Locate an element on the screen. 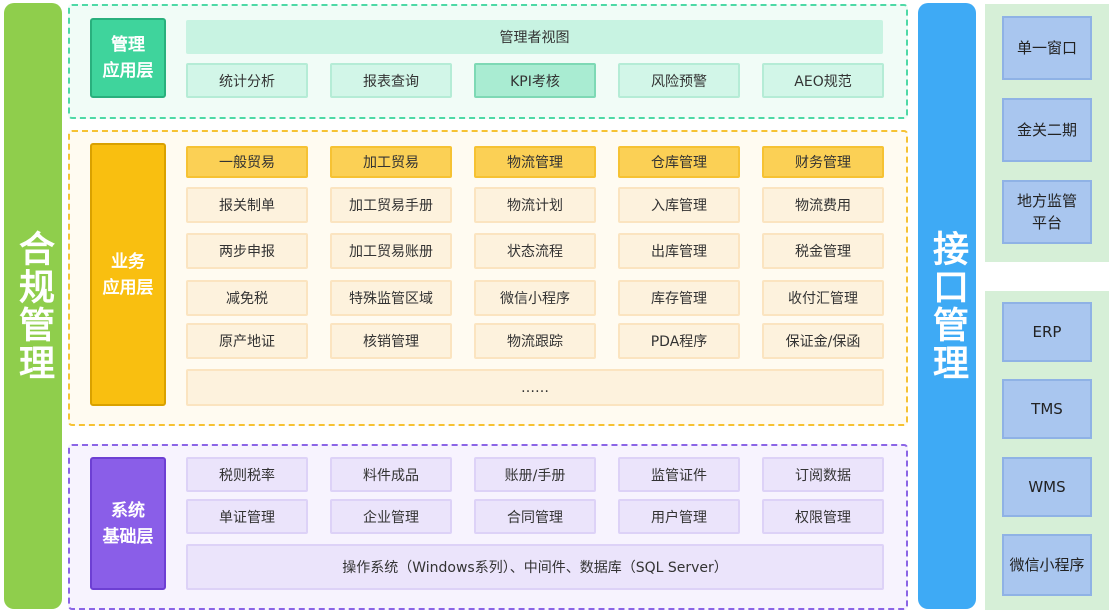 This screenshot has height=614, width=1110. business-item: 核销管理 is located at coordinates (391, 341).